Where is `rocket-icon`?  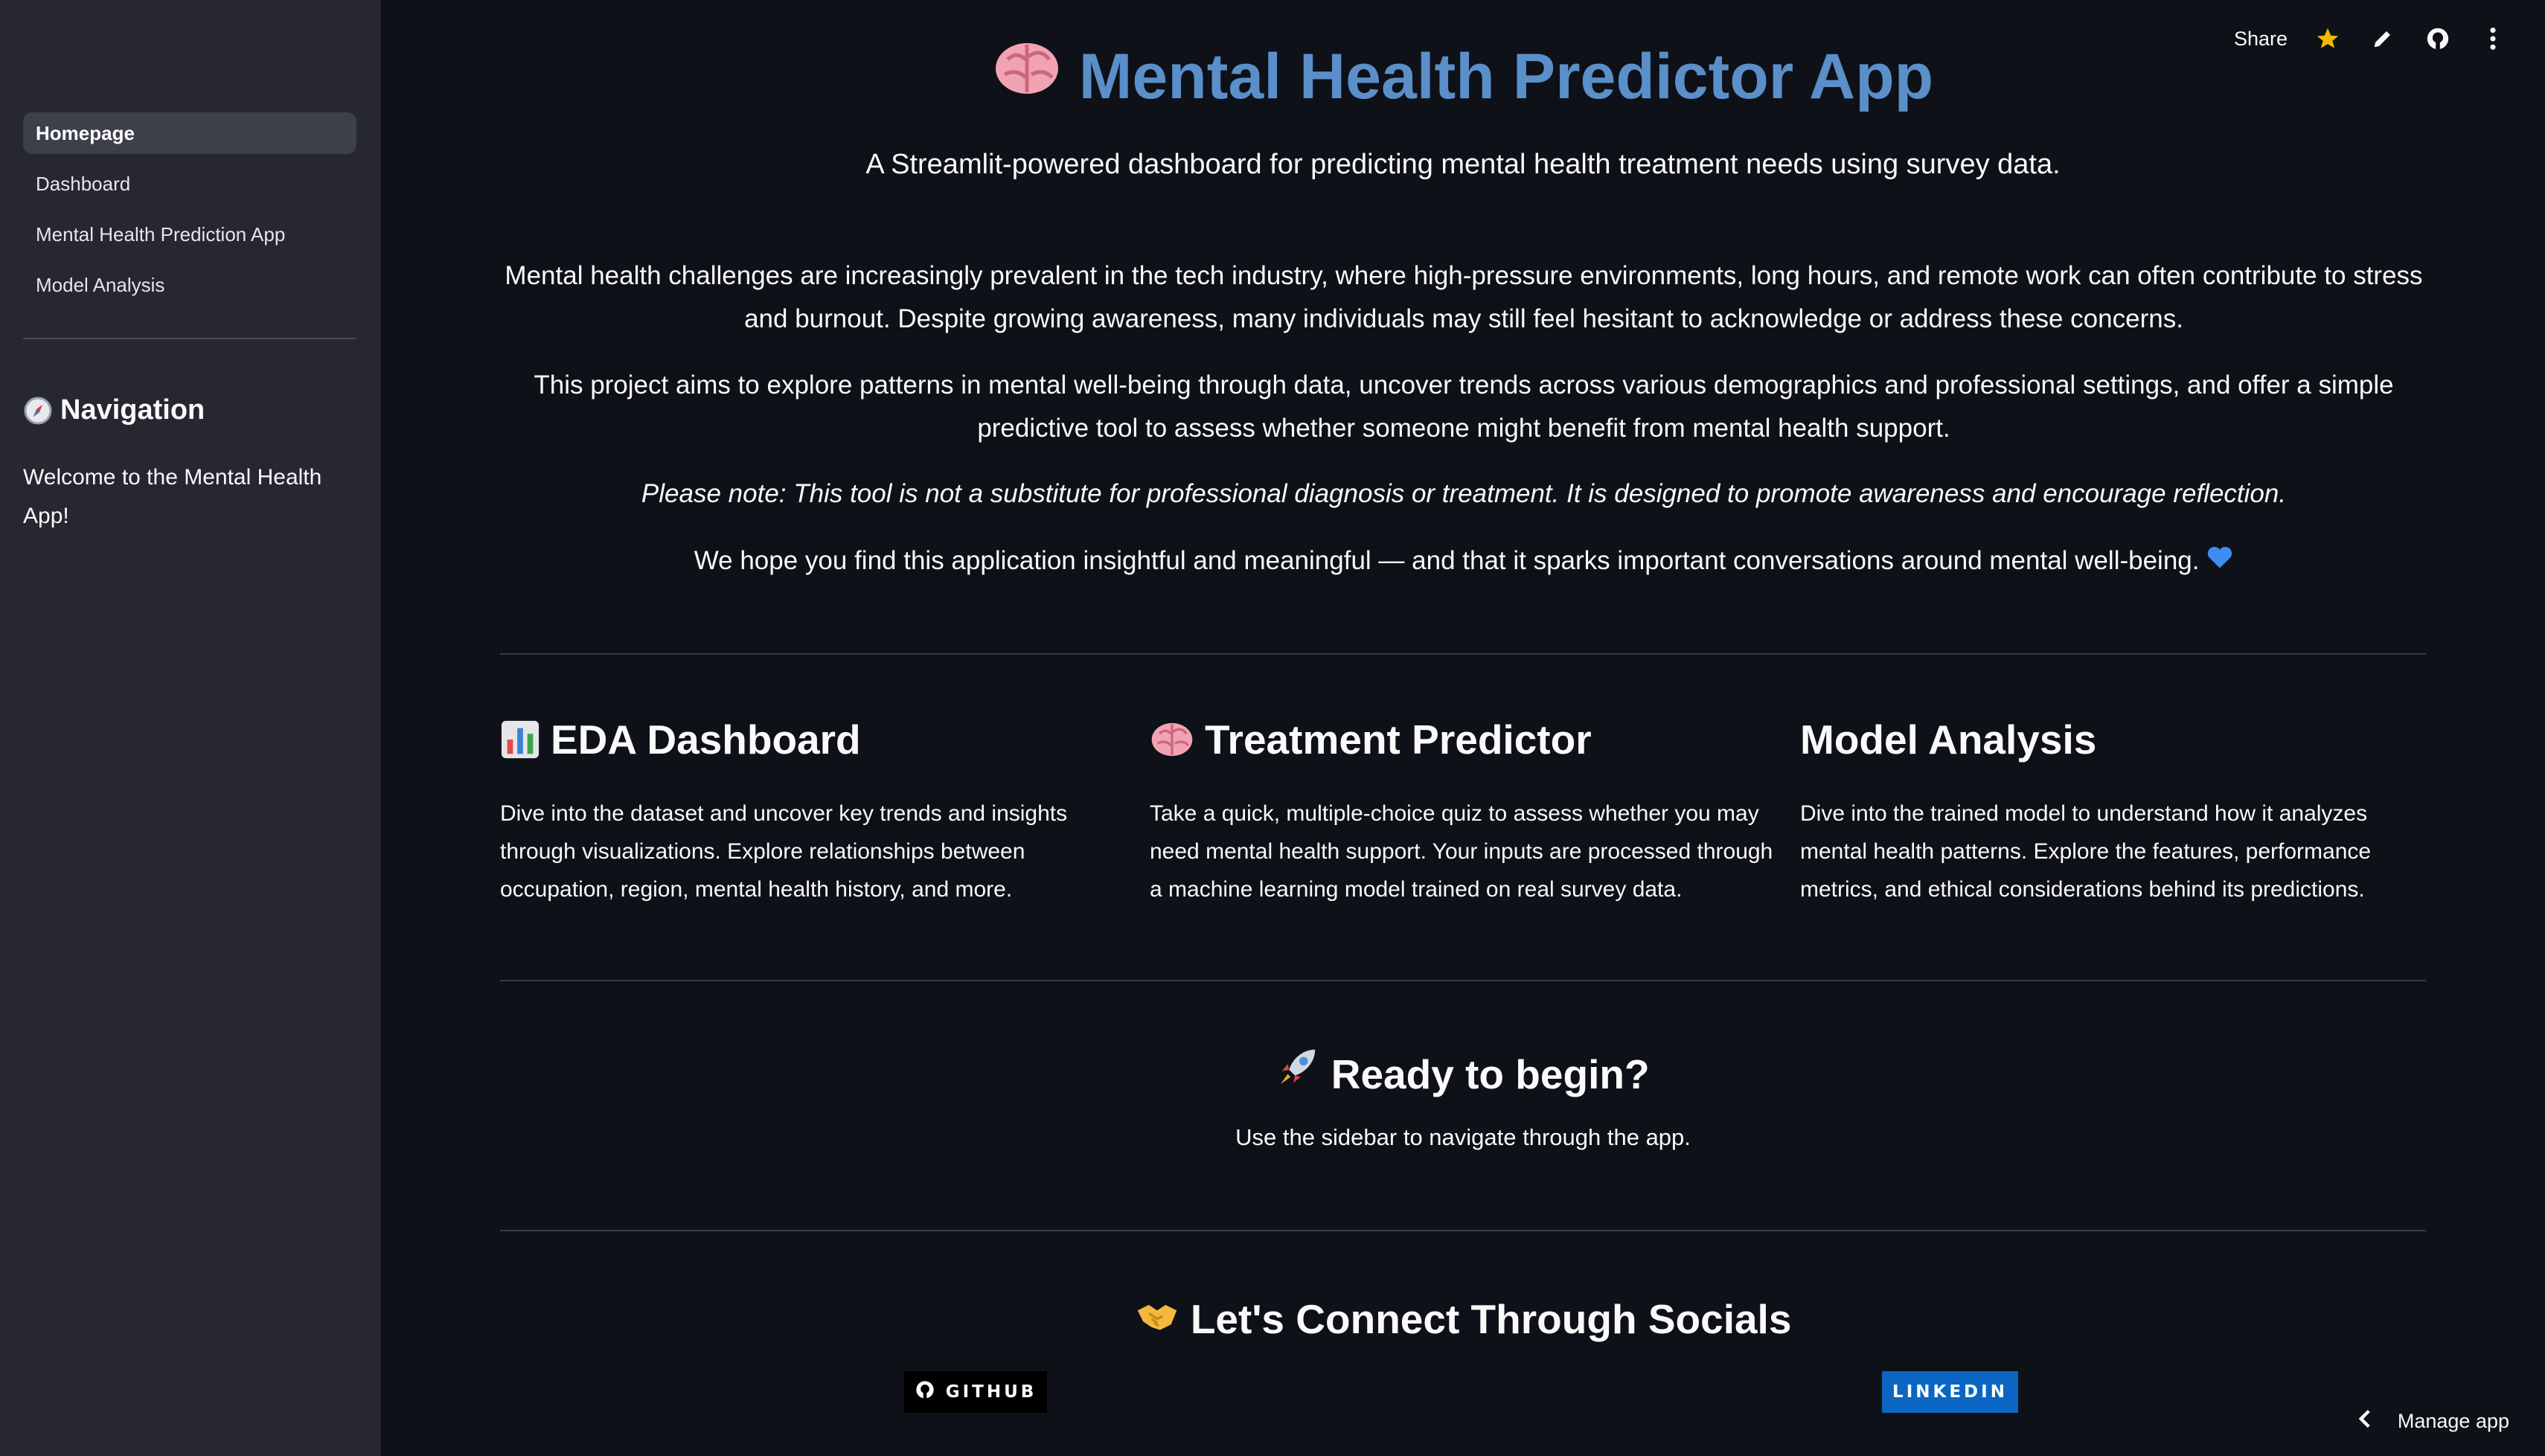 rocket-icon is located at coordinates (1297, 1066).